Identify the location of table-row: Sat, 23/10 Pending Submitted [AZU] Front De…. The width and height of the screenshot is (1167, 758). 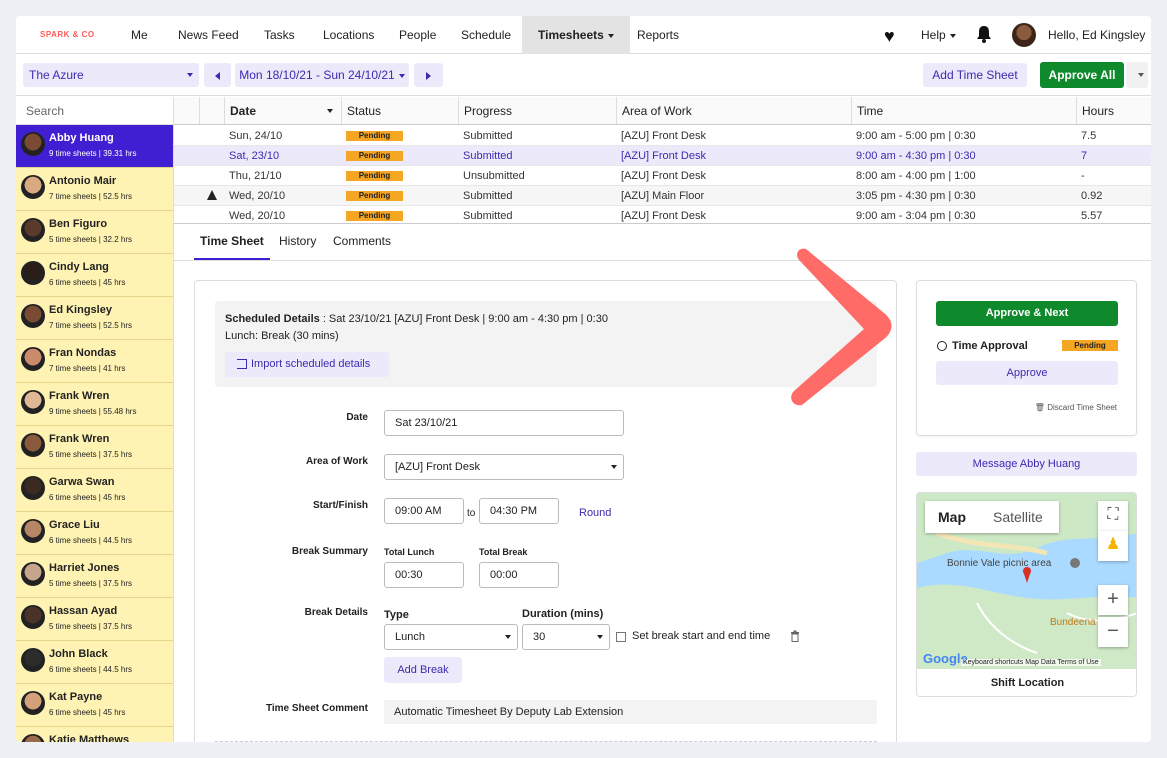
(662, 156).